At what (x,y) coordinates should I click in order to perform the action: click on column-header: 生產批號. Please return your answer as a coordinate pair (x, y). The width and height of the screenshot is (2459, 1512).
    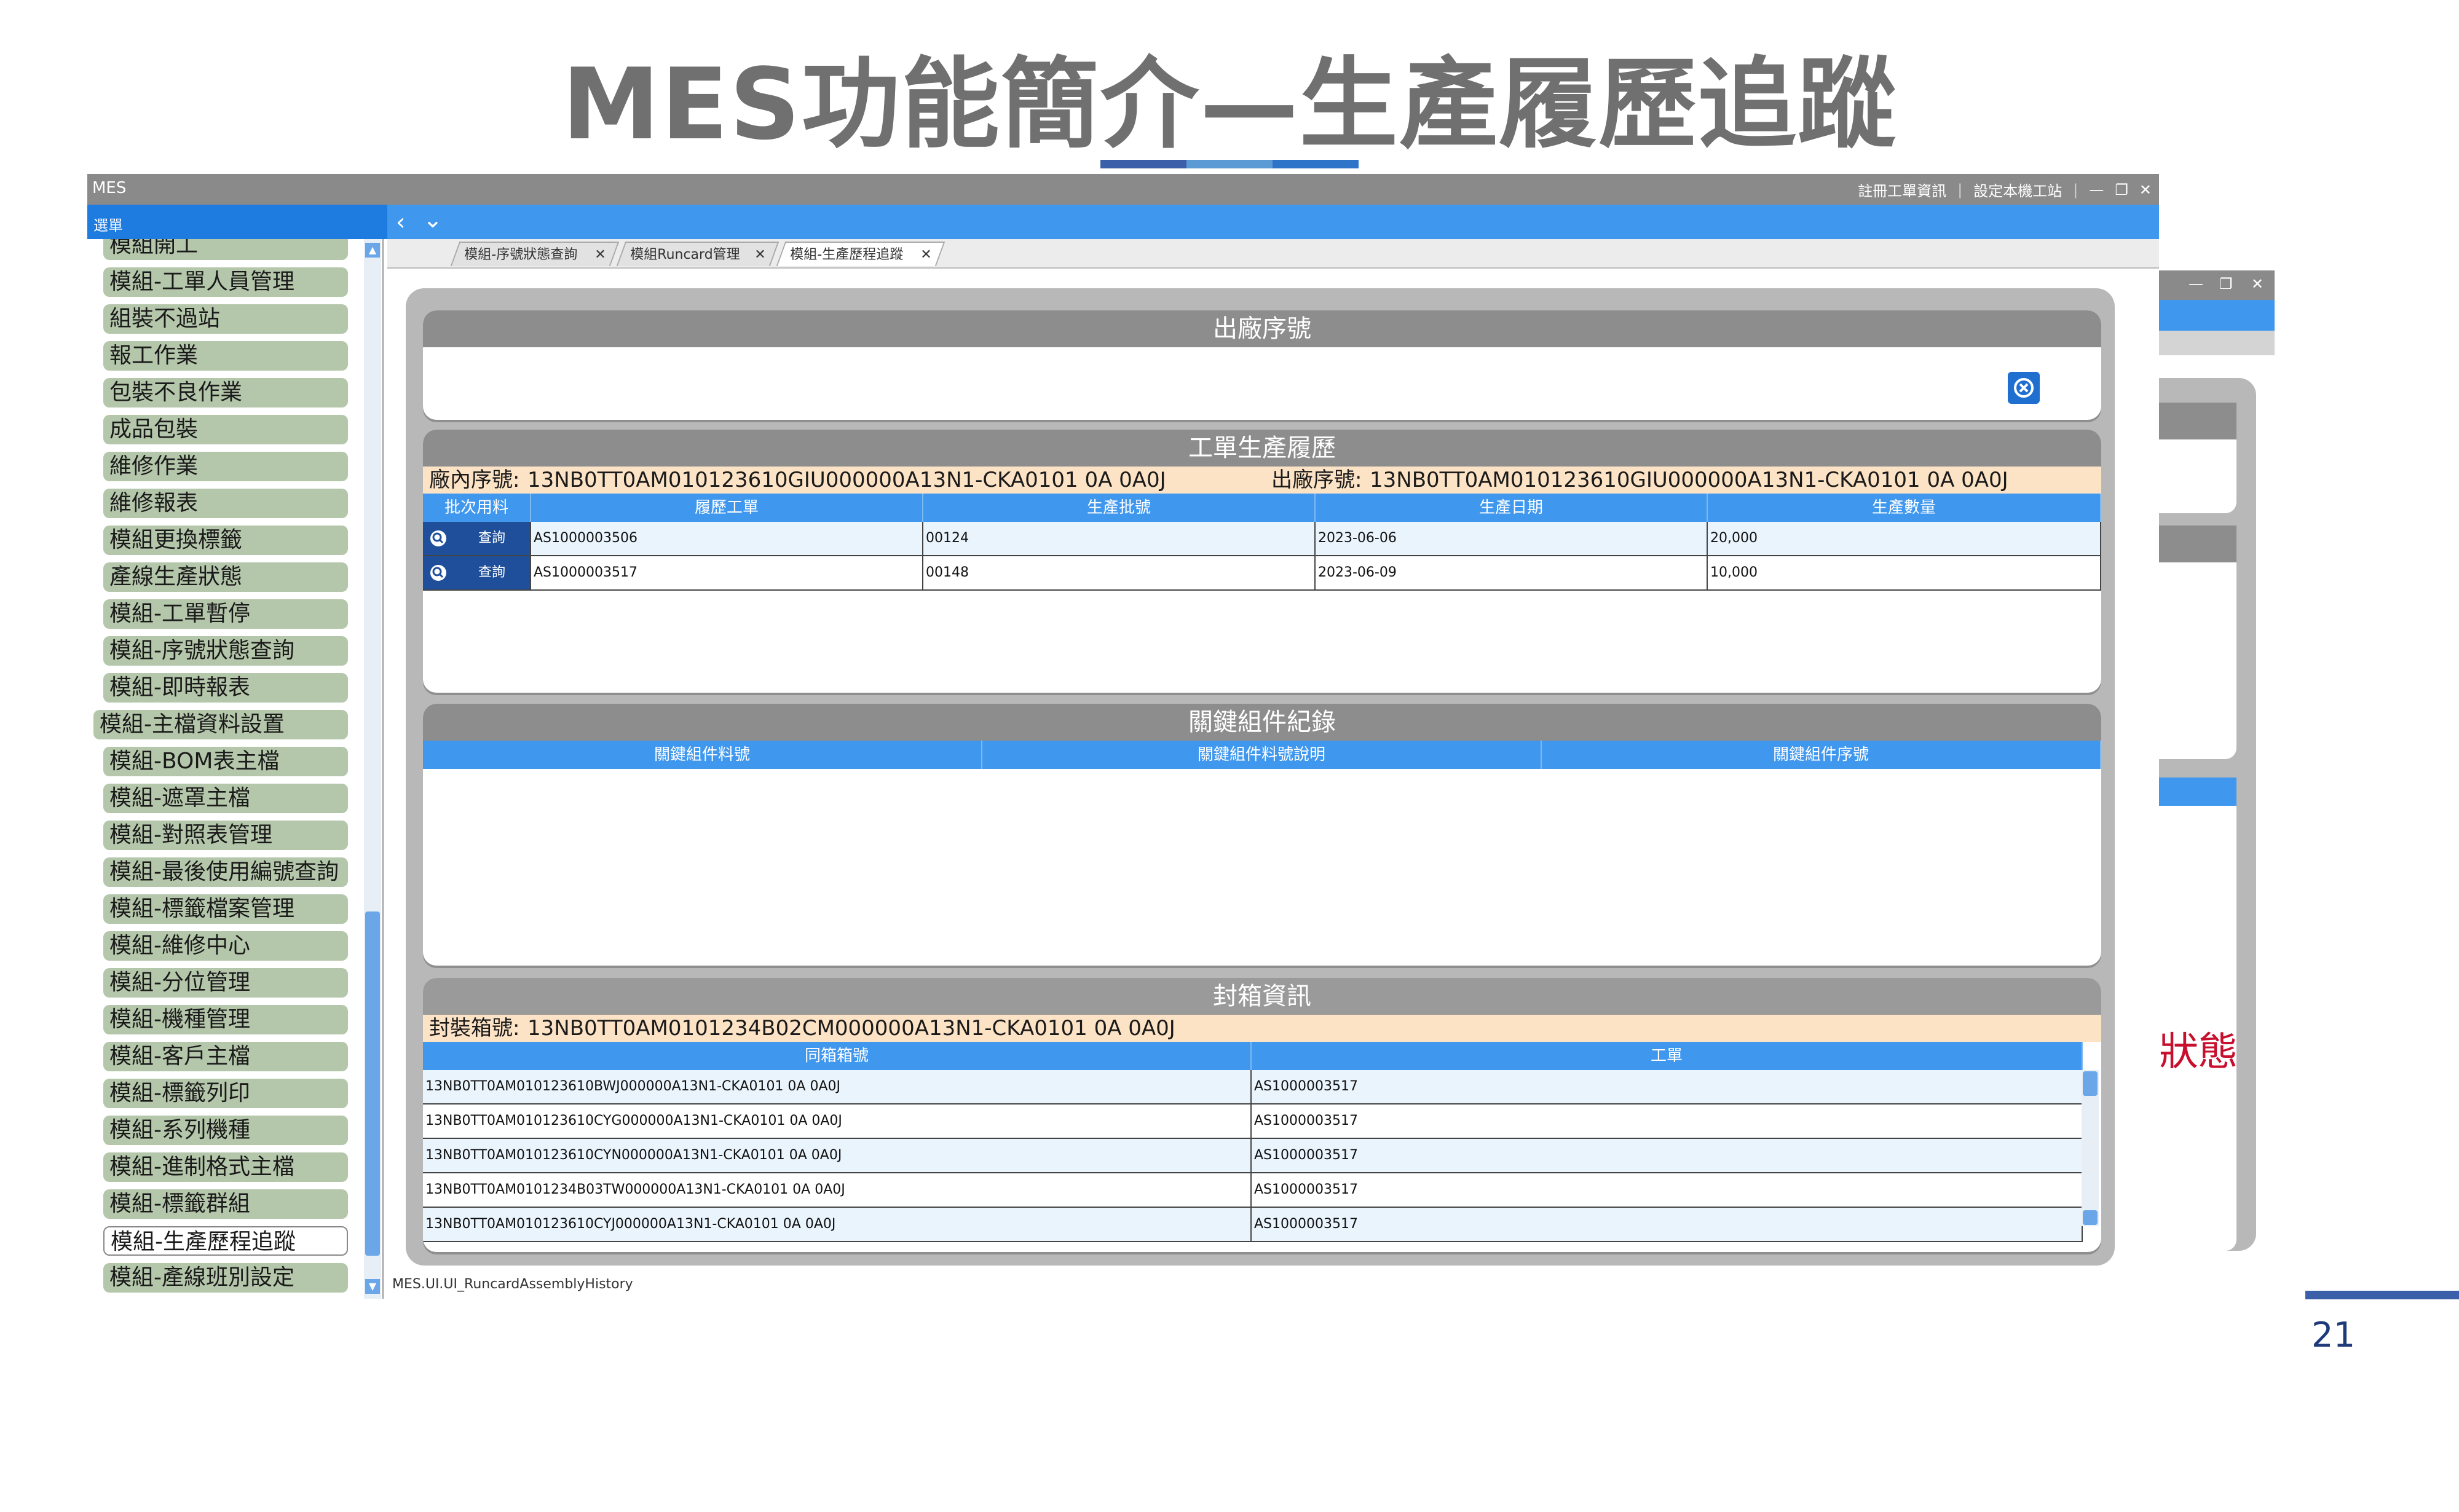
    Looking at the image, I should click on (1120, 508).